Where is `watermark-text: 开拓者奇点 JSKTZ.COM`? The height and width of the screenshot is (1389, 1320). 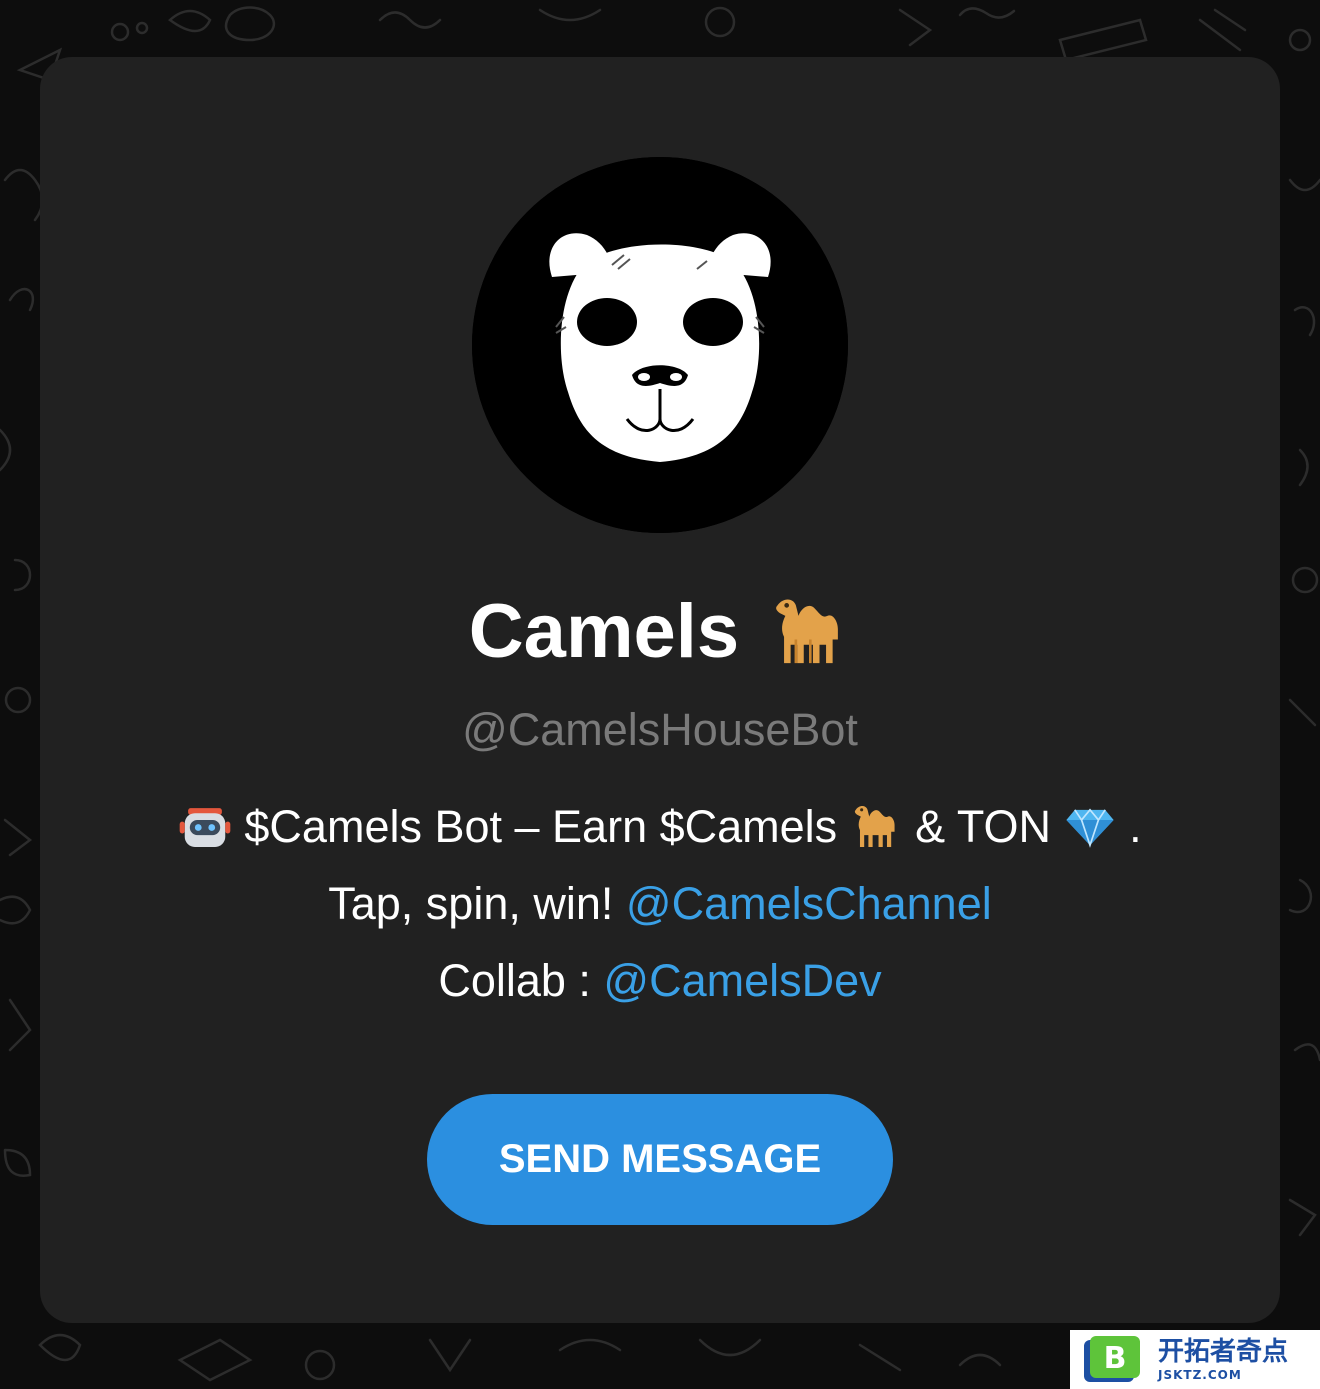 watermark-text: 开拓者奇点 JSKTZ.COM is located at coordinates (1223, 1360).